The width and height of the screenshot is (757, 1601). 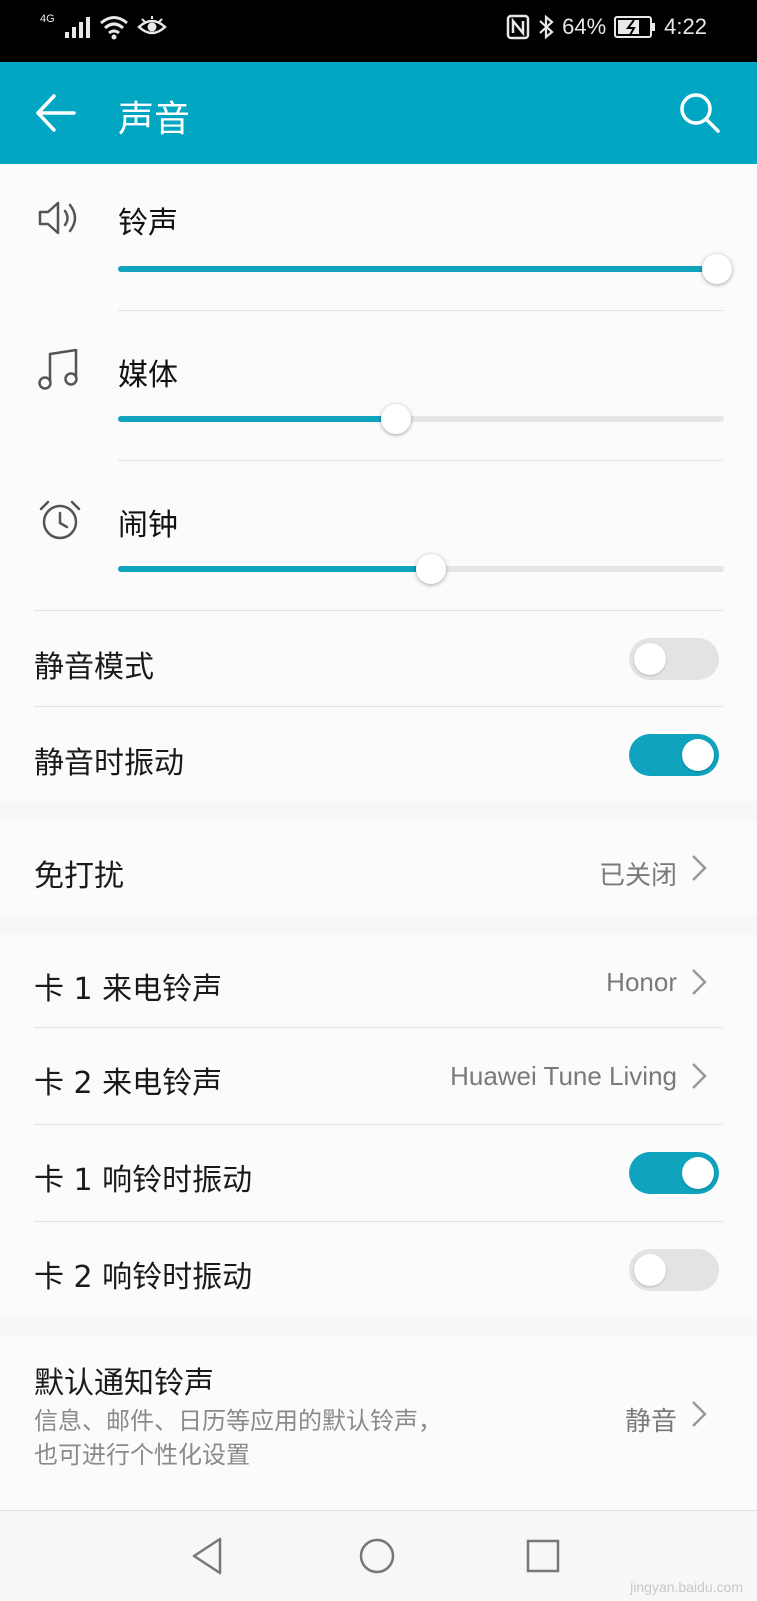 I want to click on signal-icon, so click(x=77, y=27).